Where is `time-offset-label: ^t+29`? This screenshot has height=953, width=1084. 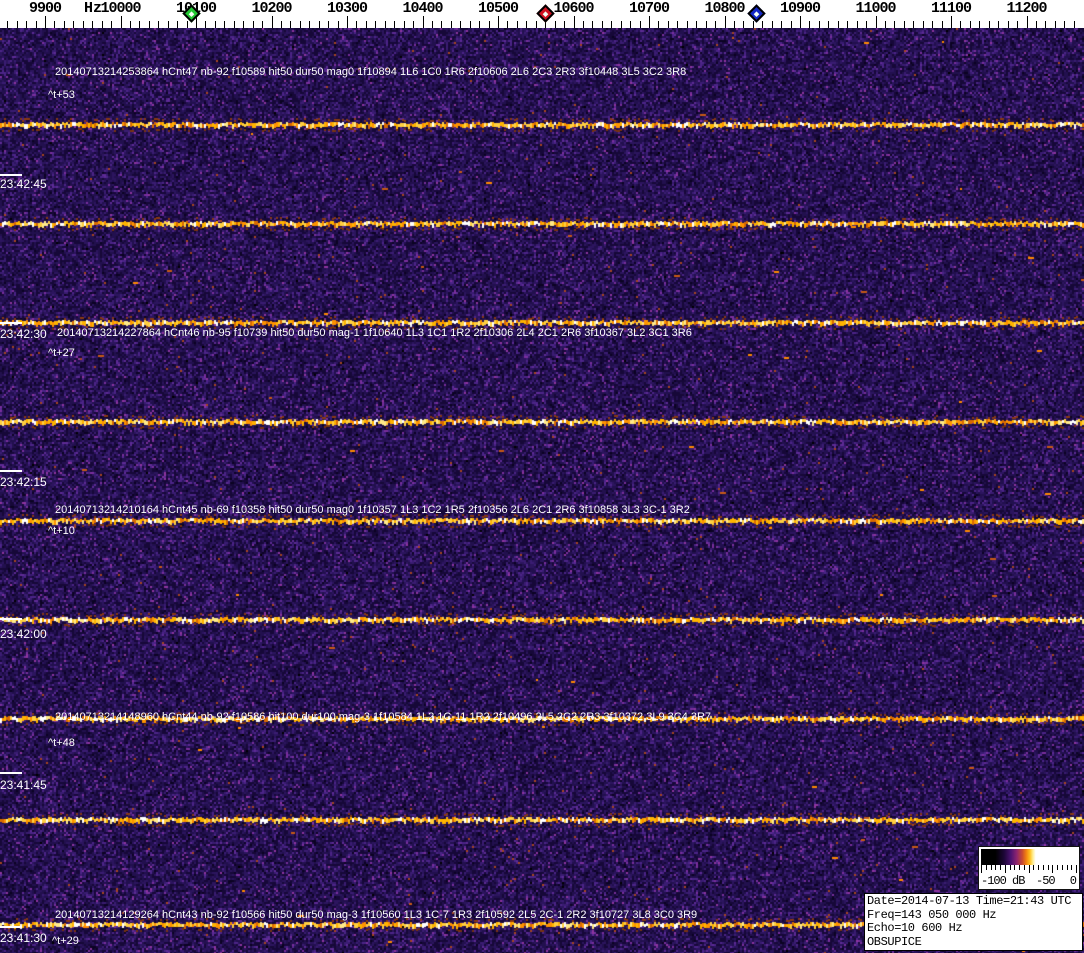
time-offset-label: ^t+29 is located at coordinates (65, 941).